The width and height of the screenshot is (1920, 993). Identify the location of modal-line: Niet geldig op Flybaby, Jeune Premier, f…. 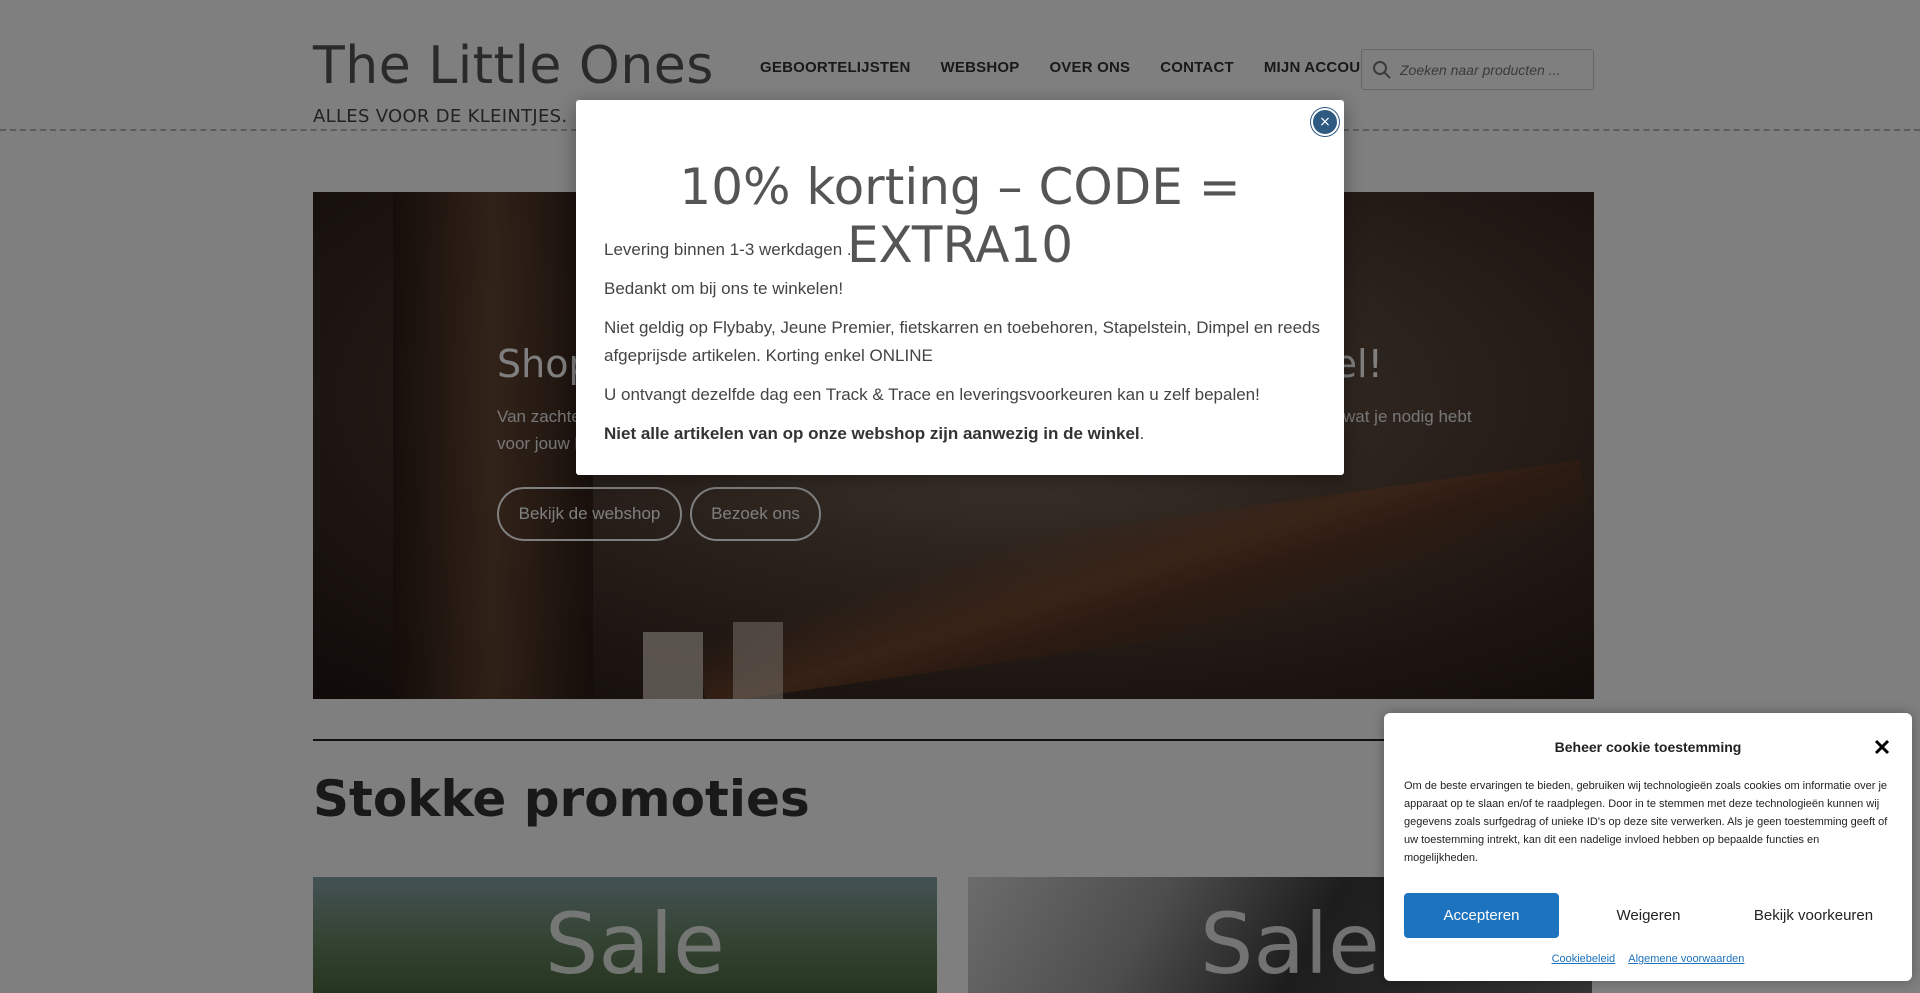
(962, 341).